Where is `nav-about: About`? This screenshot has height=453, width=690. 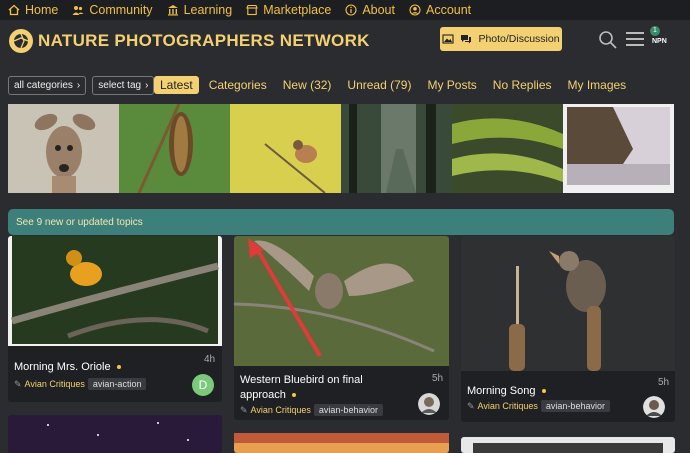
nav-about: About is located at coordinates (370, 10).